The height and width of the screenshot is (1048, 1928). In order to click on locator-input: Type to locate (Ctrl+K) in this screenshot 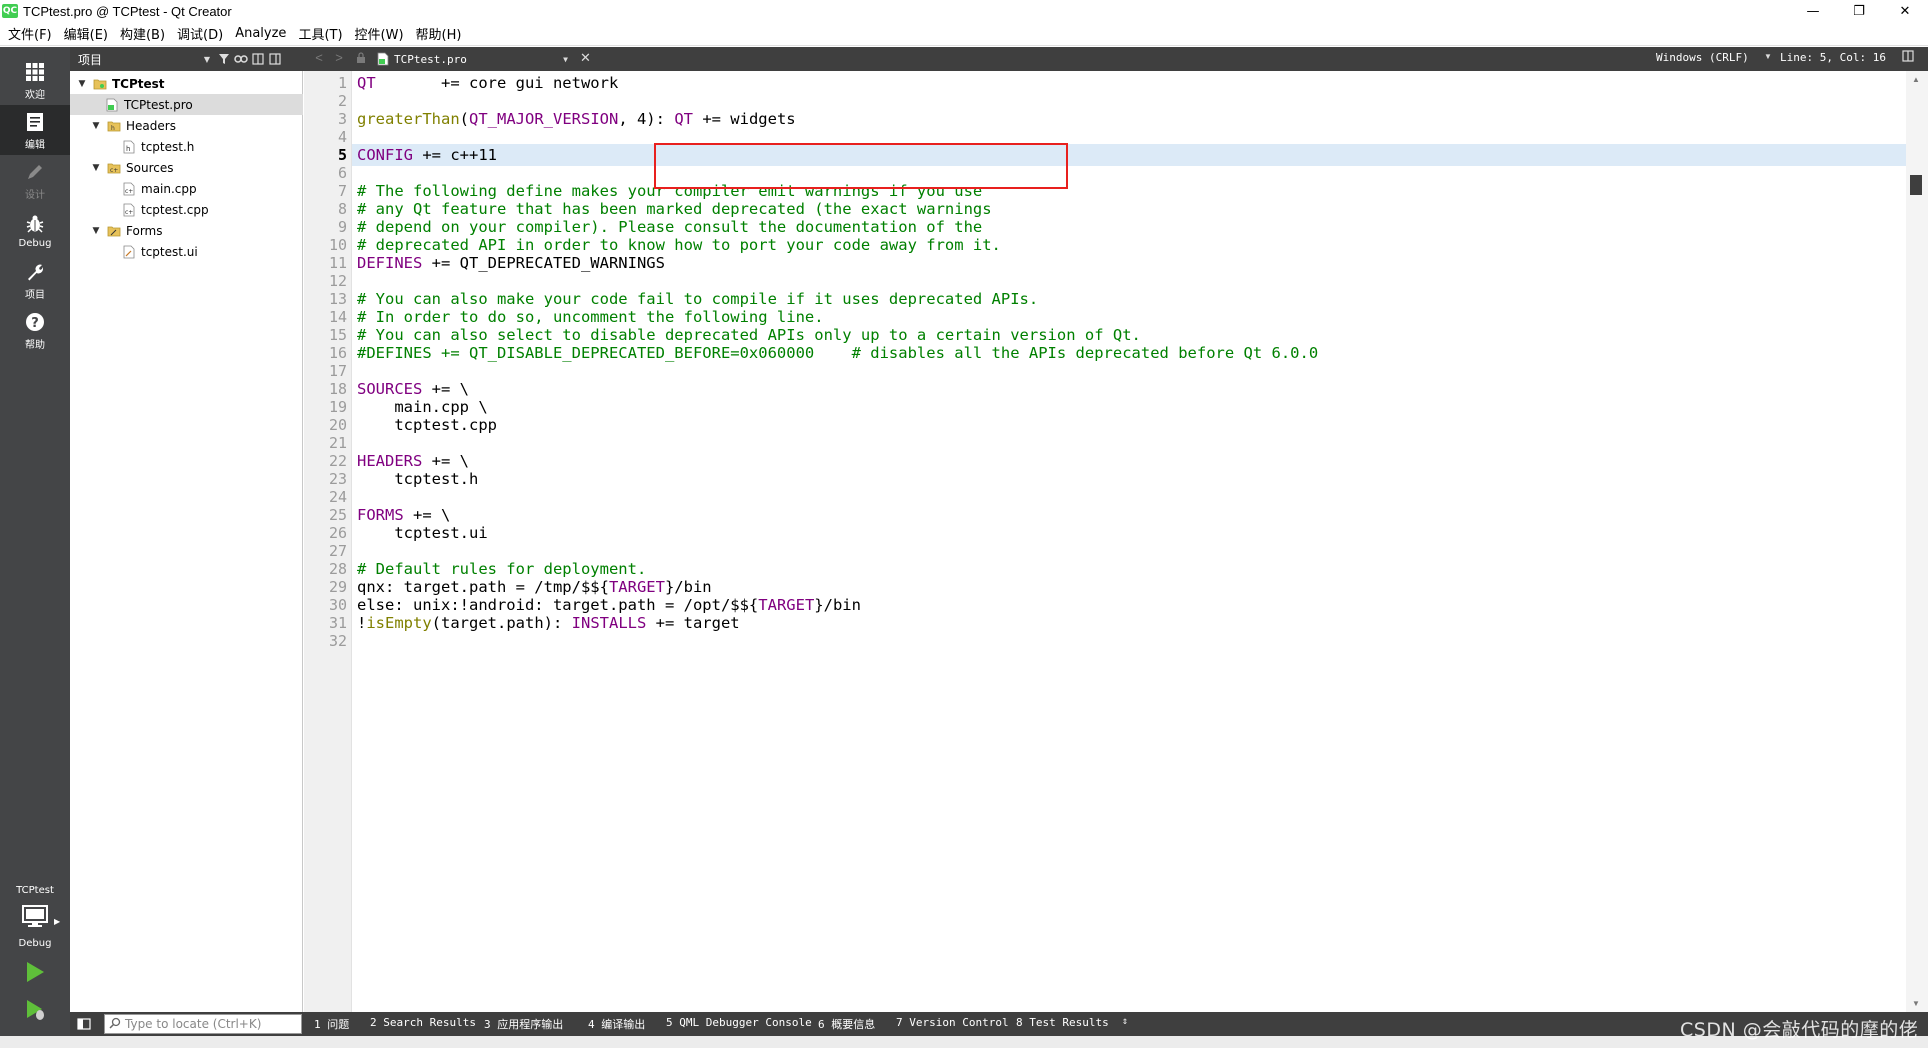, I will do `click(203, 1024)`.